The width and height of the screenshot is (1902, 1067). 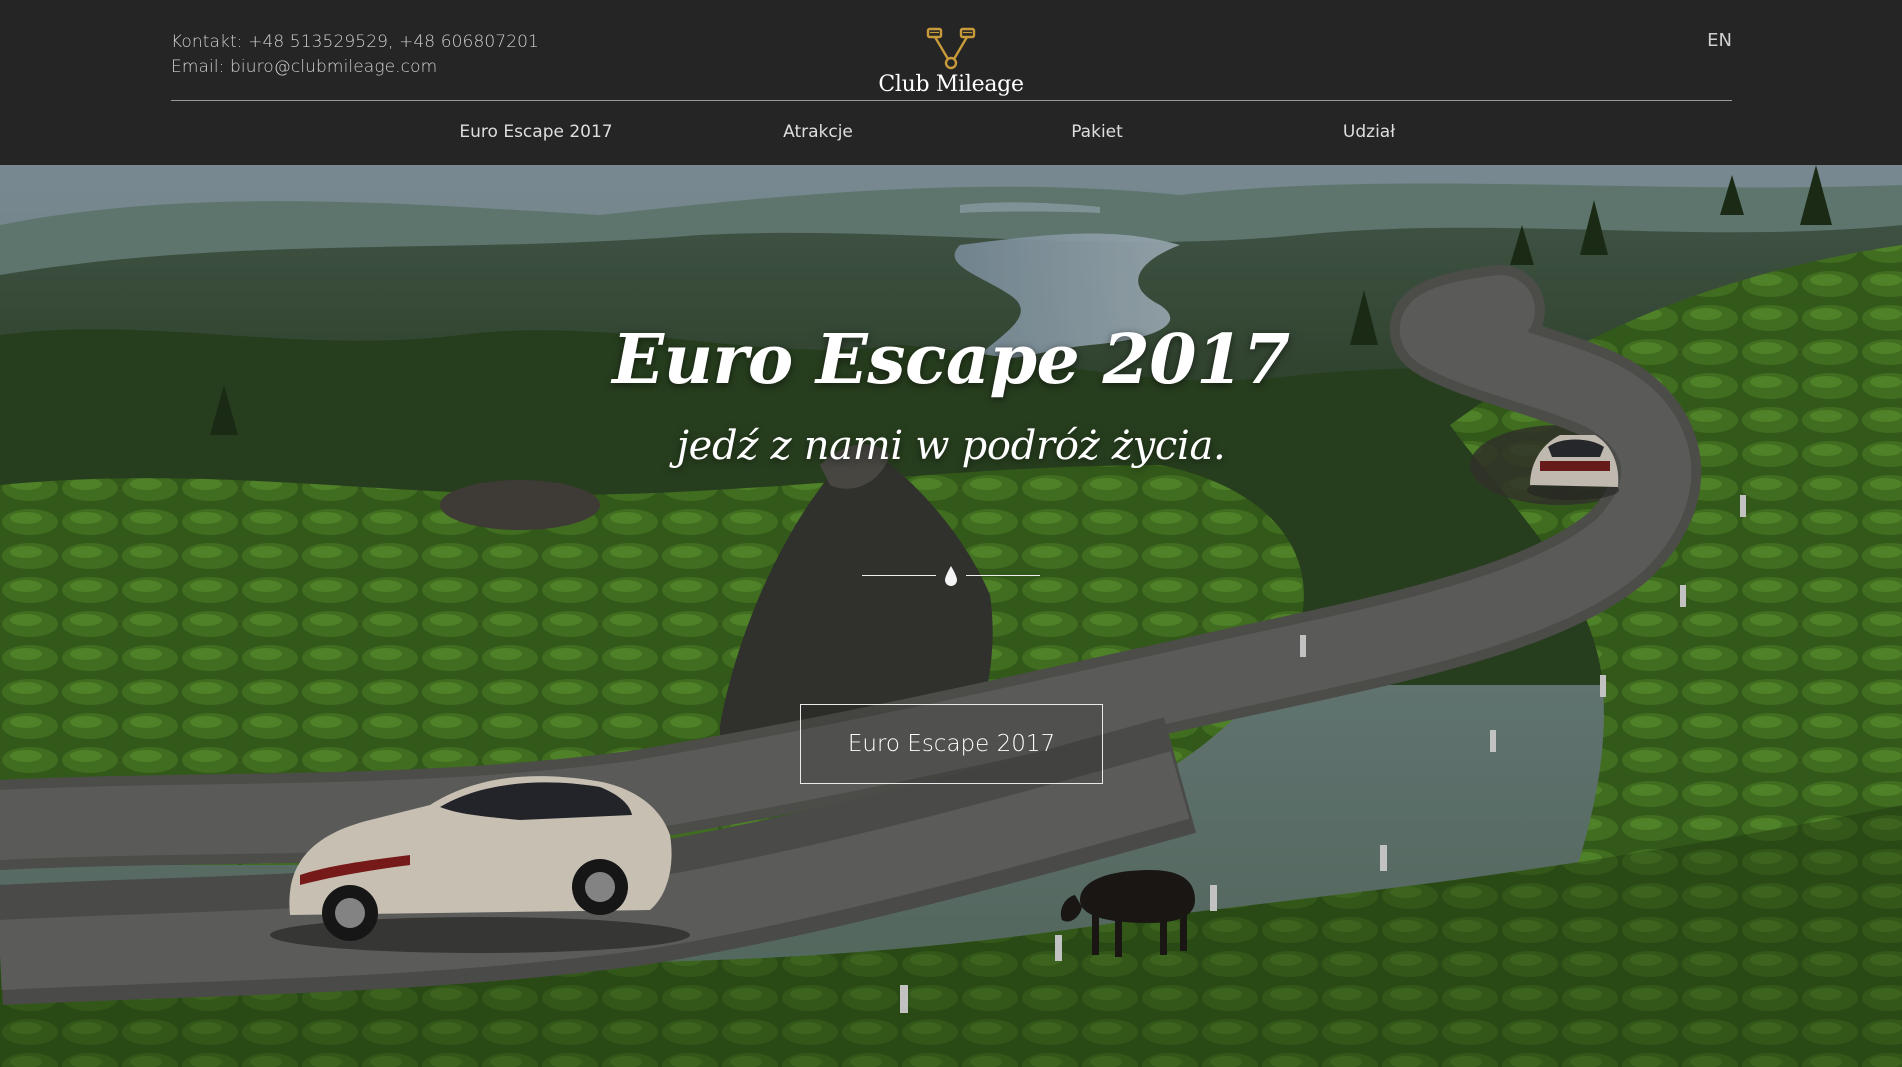 What do you see at coordinates (951, 446) in the screenshot?
I see `hero-subtitle: jedź z nami w podróż życia.` at bounding box center [951, 446].